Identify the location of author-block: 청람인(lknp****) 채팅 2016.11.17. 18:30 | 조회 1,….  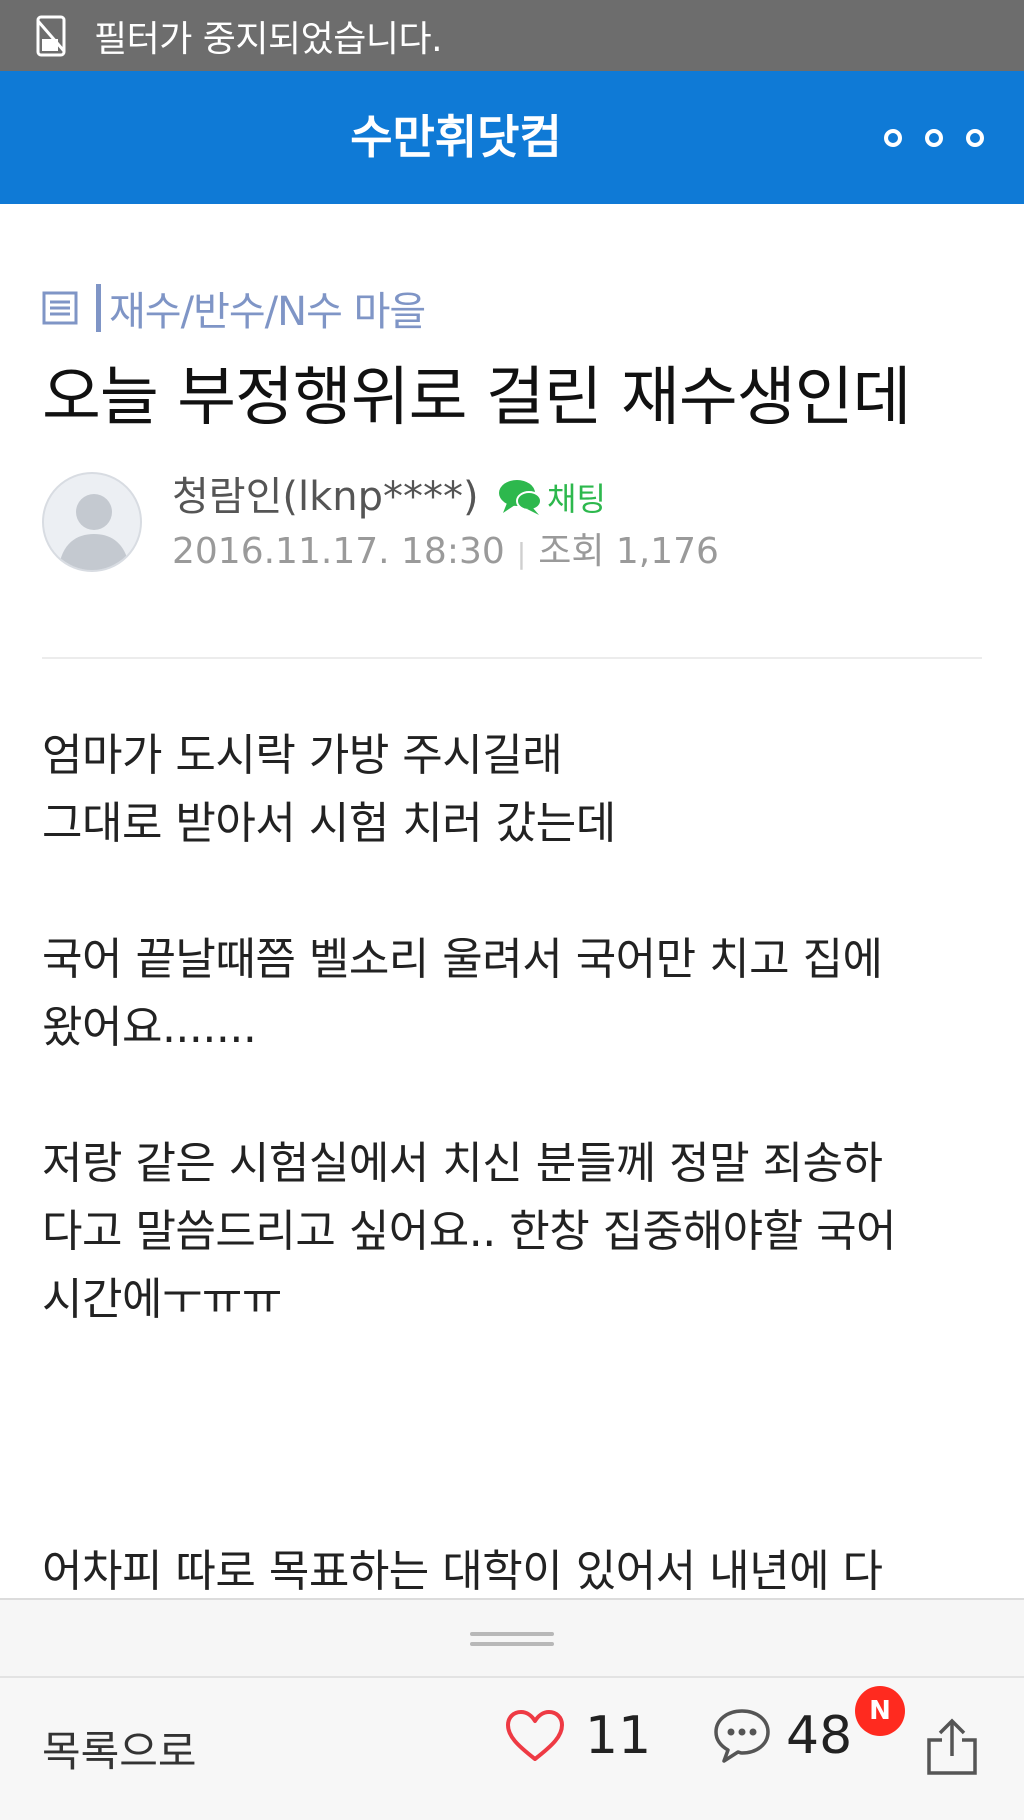
(512, 525).